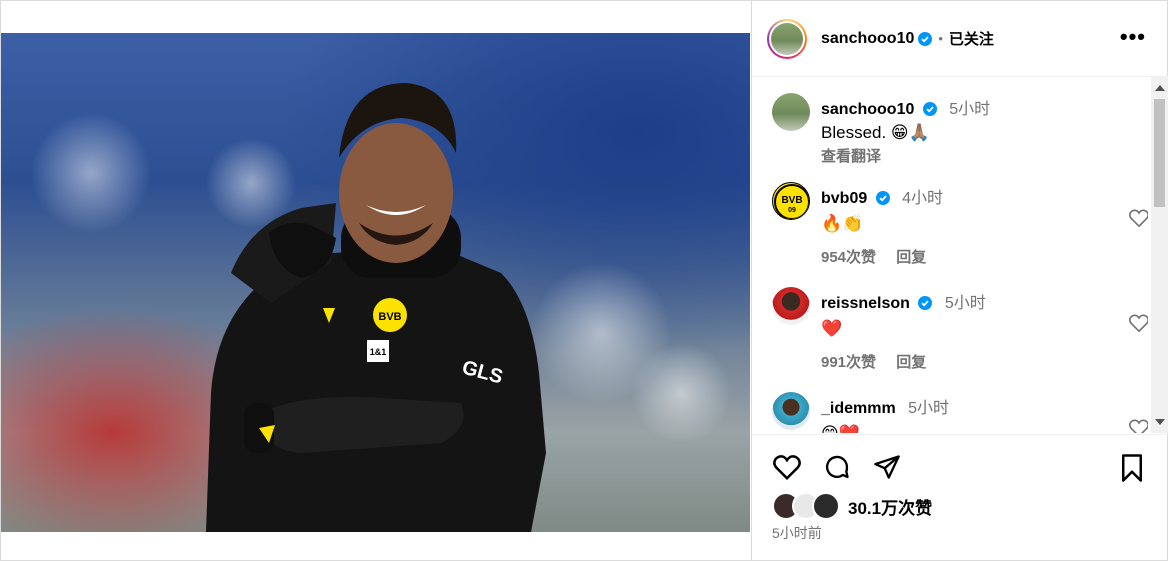 This screenshot has width=1168, height=561. What do you see at coordinates (984, 155) in the screenshot?
I see `translate-link: 查看翻译` at bounding box center [984, 155].